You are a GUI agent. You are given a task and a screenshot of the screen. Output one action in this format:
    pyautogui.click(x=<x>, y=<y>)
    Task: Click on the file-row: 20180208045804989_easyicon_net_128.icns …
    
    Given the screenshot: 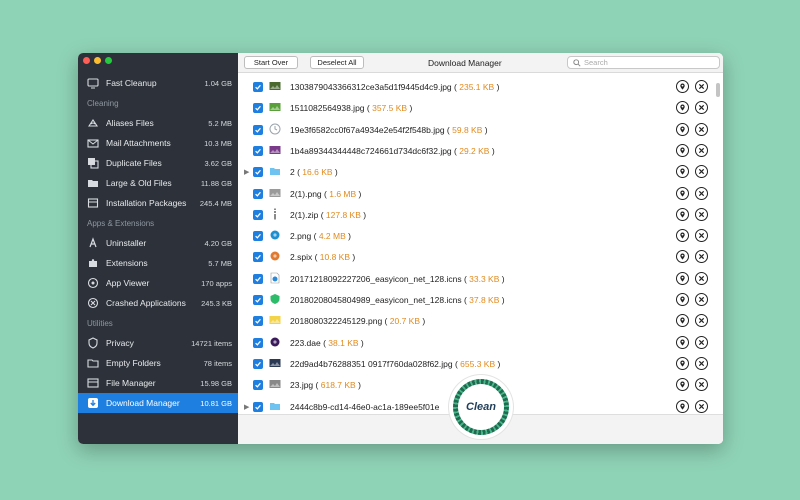 What is the action you would take?
    pyautogui.click(x=480, y=300)
    